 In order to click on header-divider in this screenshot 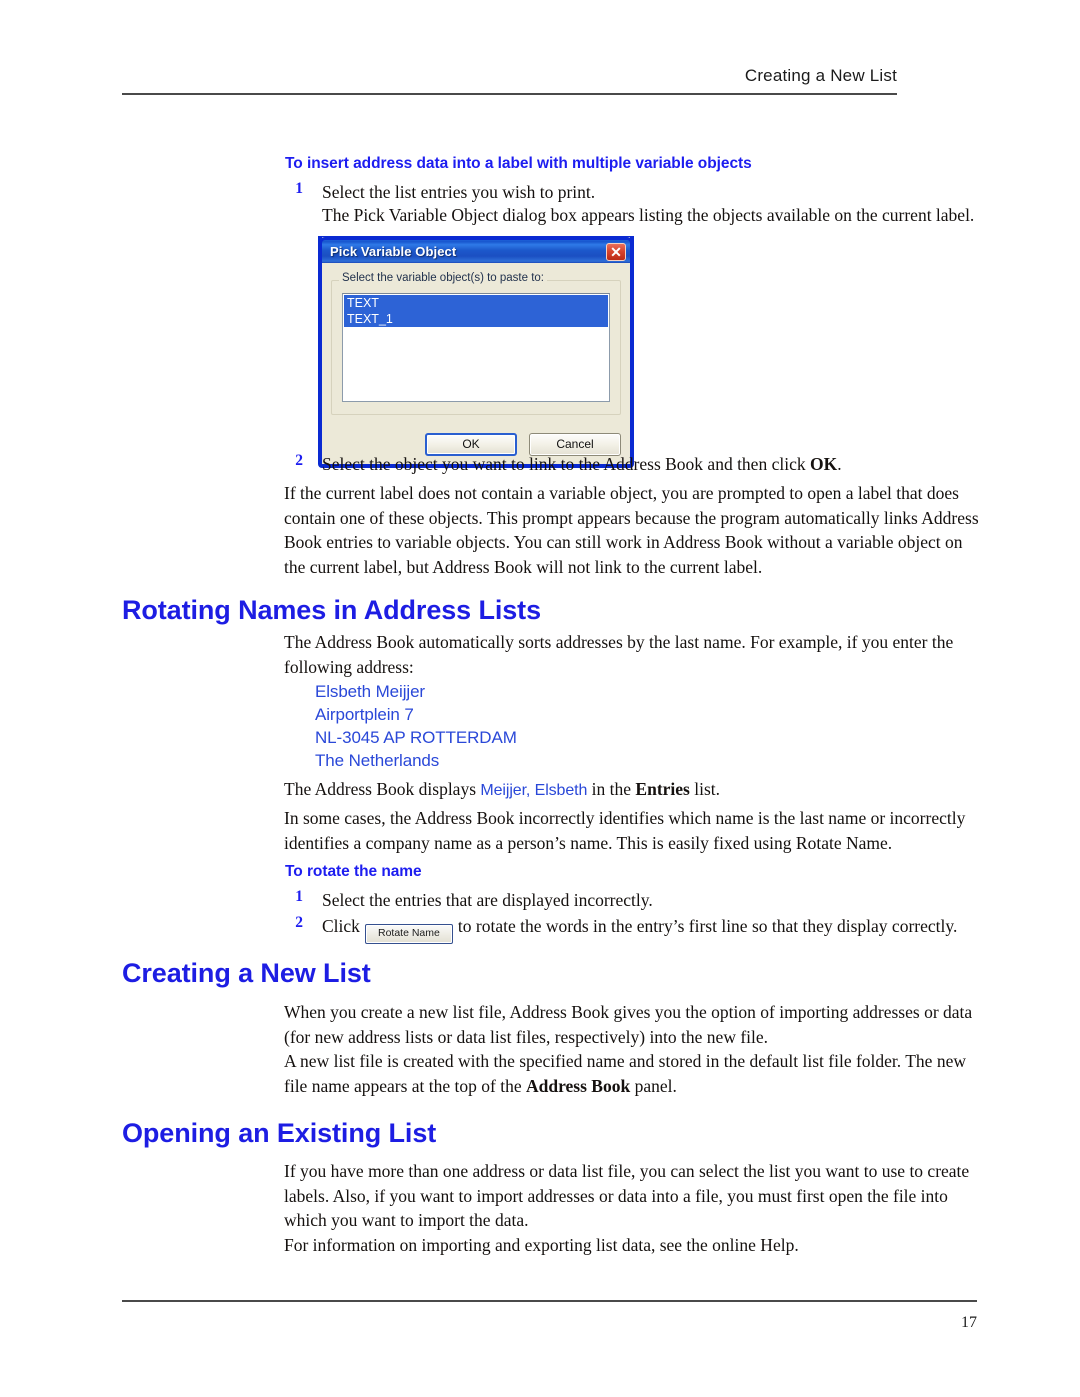, I will do `click(509, 94)`.